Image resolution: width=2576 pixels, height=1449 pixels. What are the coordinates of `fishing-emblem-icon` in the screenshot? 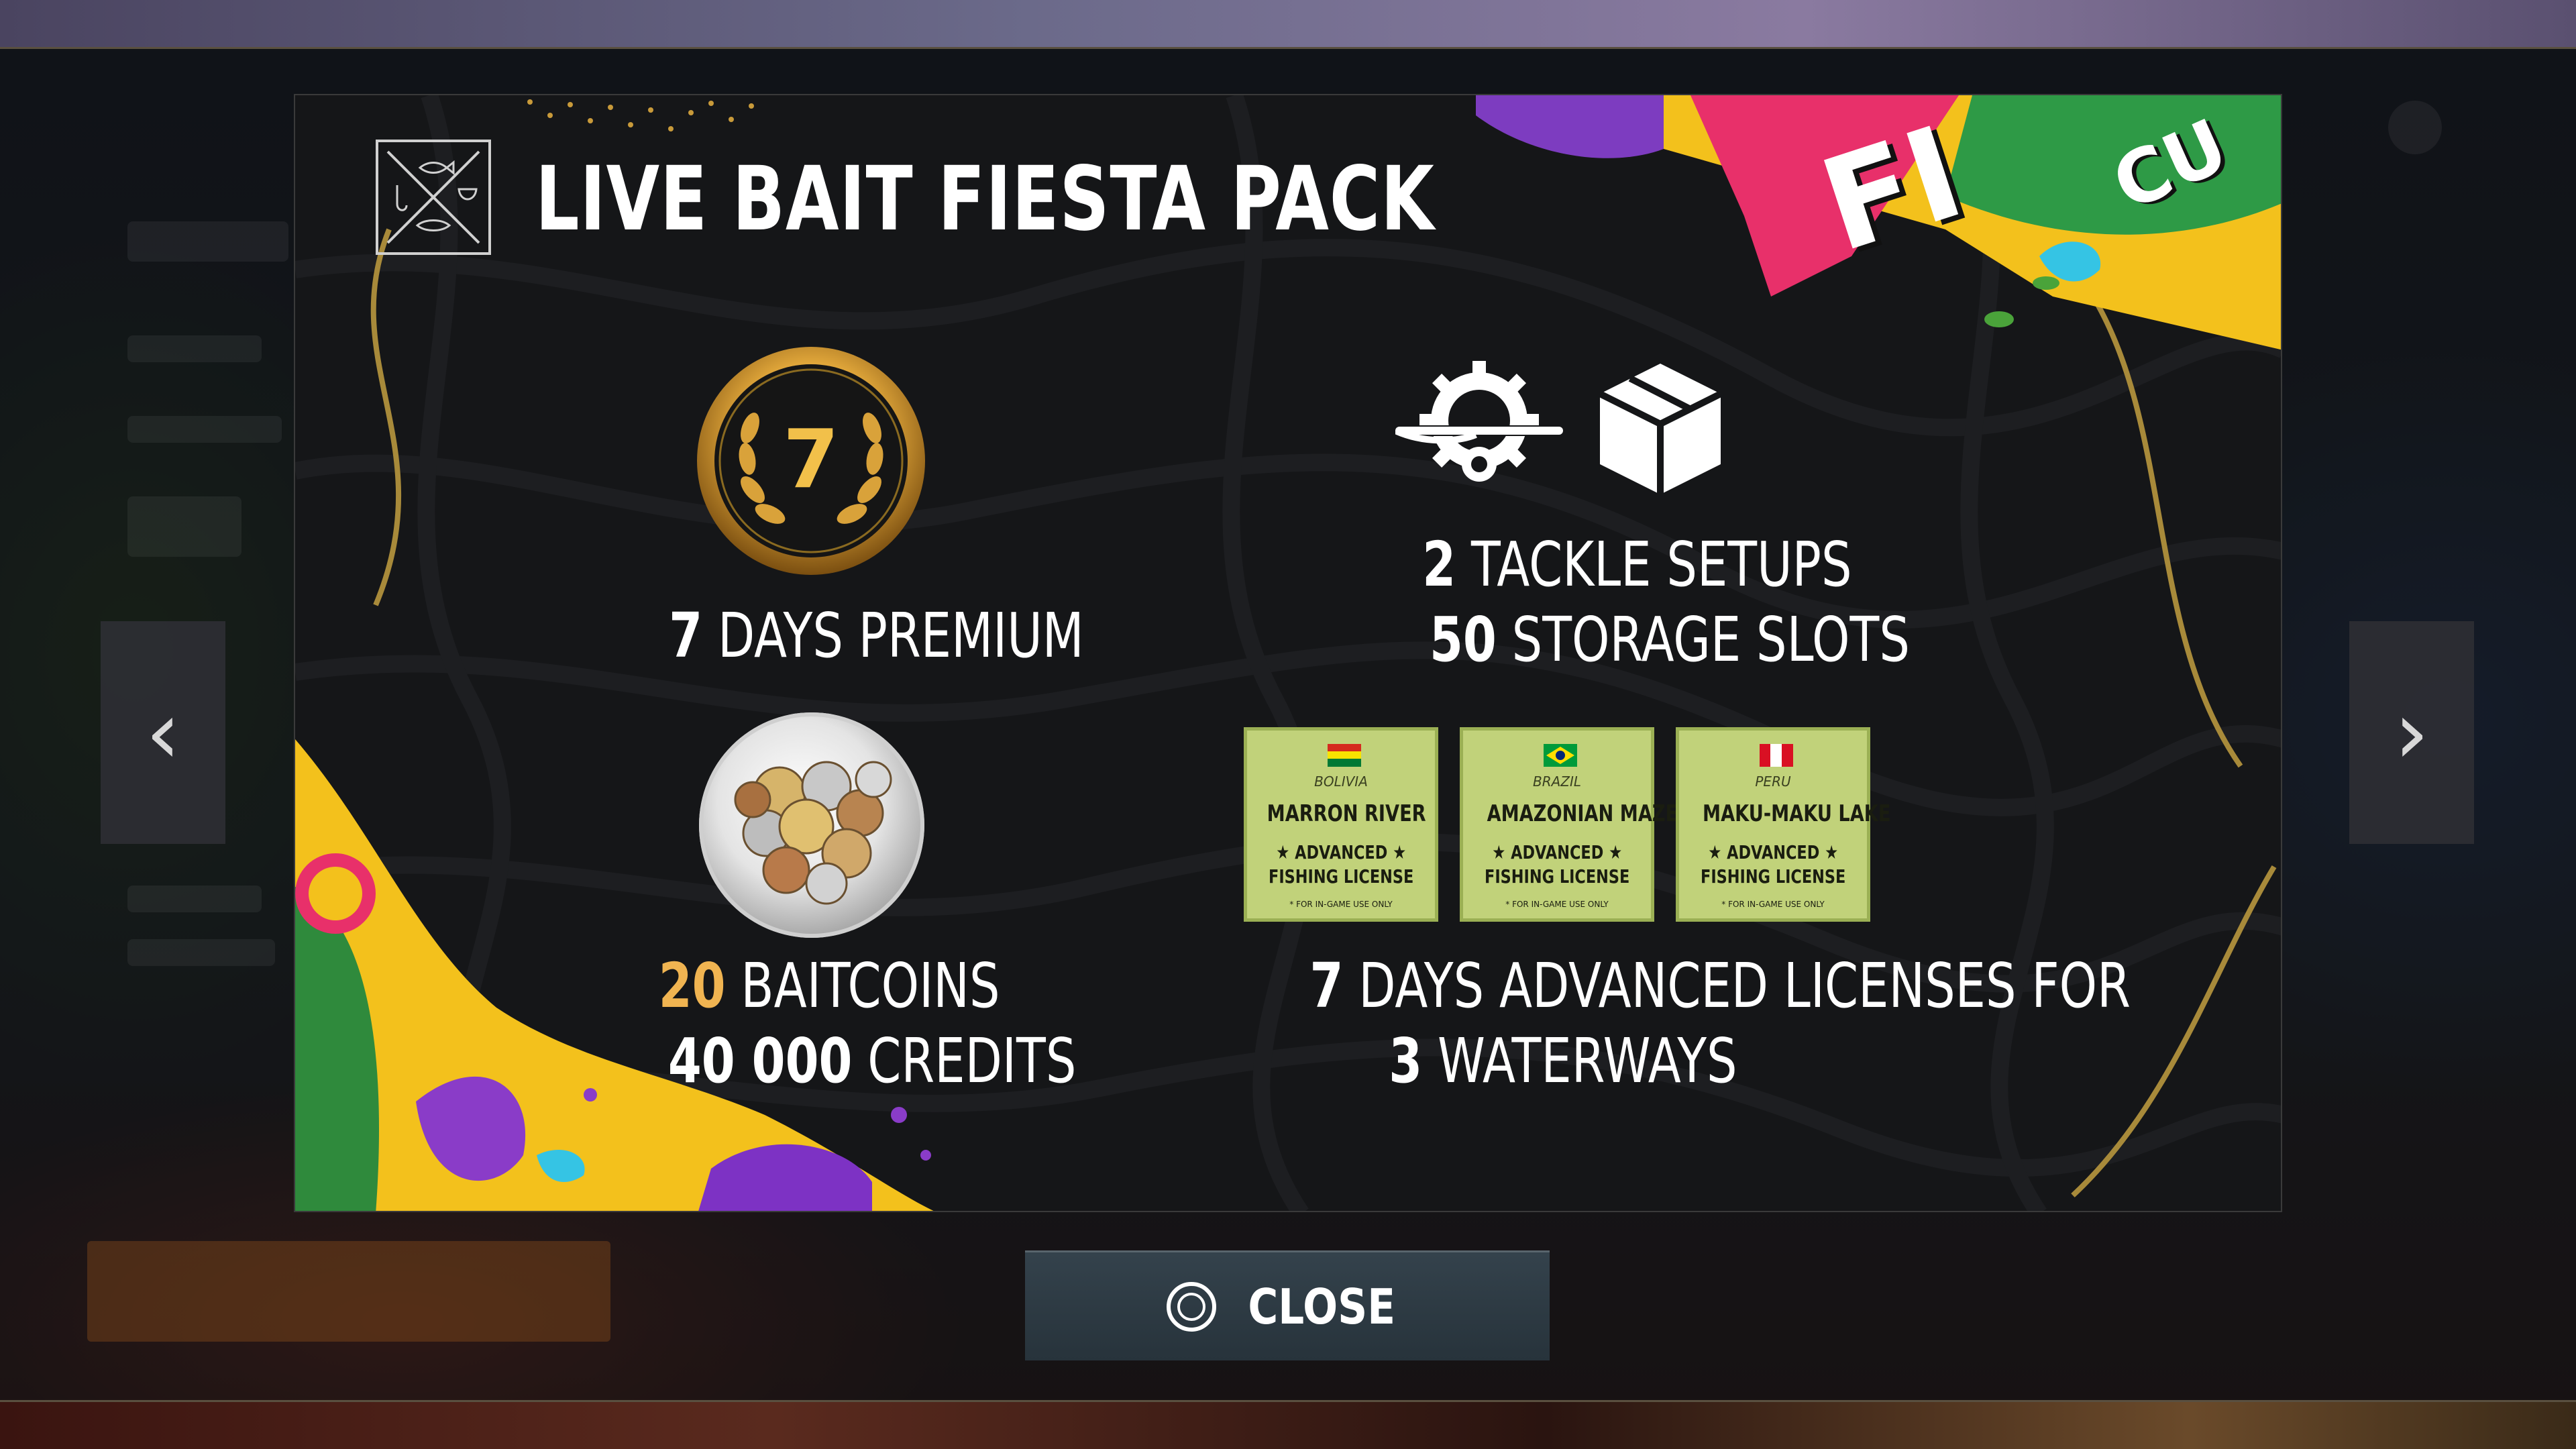 It's located at (433, 197).